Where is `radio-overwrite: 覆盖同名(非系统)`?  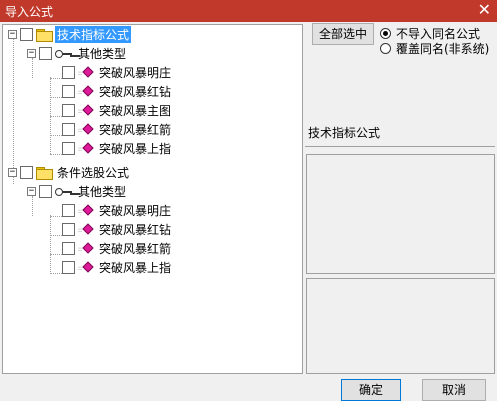 radio-overwrite: 覆盖同名(非系统) is located at coordinates (434, 48).